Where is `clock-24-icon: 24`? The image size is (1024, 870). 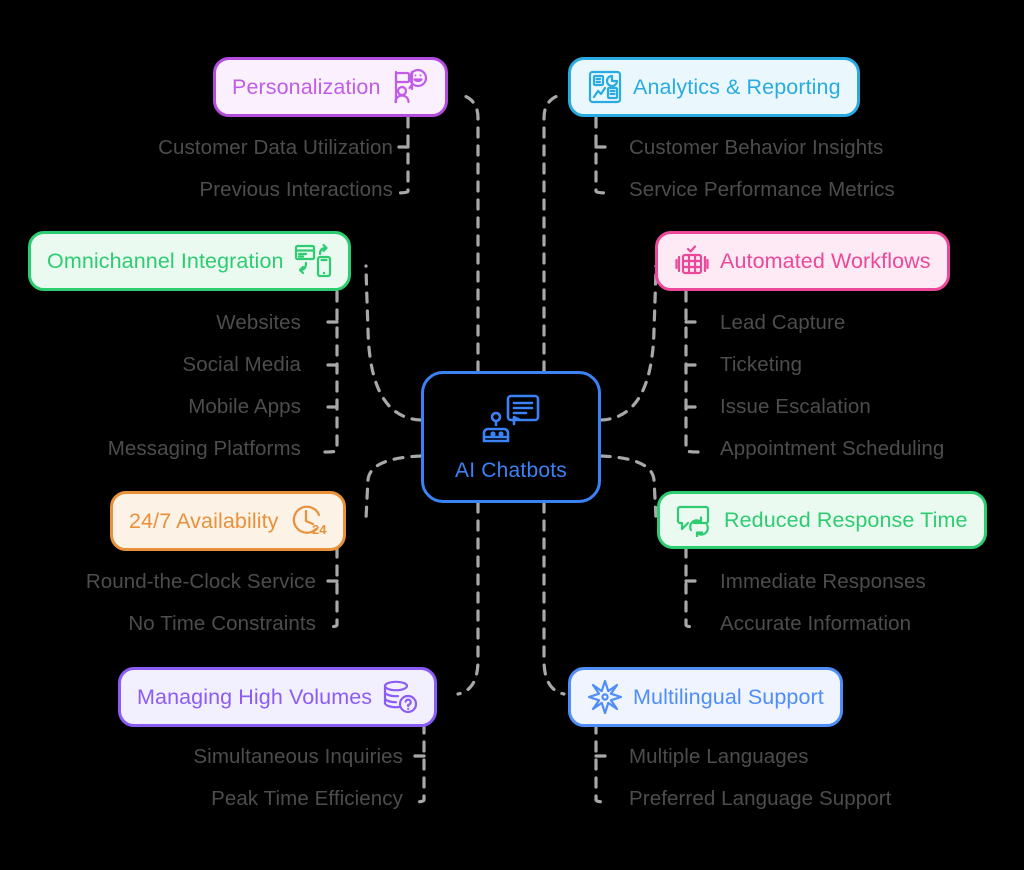 clock-24-icon: 24 is located at coordinates (308, 521).